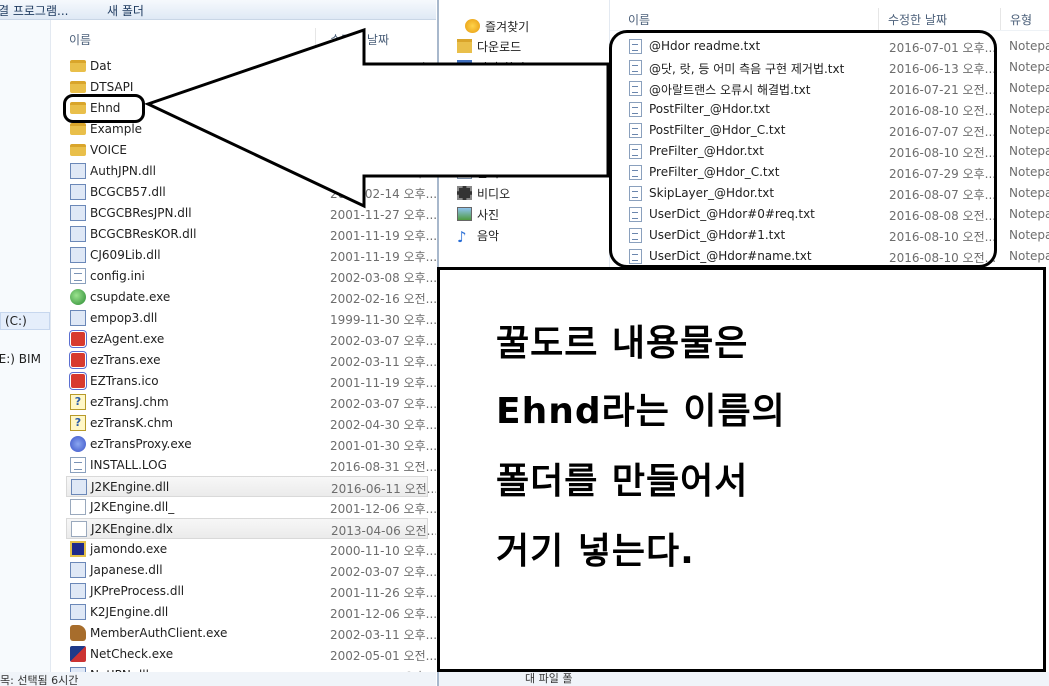 This screenshot has height=686, width=1049. I want to click on globe-icon, so click(78, 297).